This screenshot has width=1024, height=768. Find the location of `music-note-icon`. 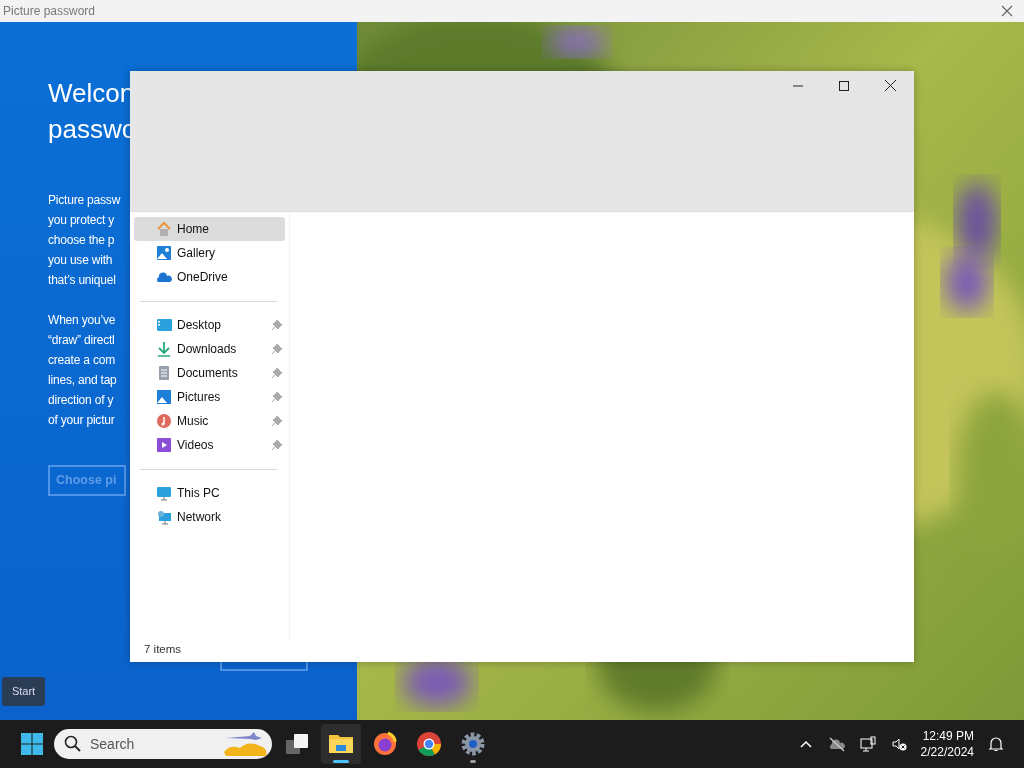

music-note-icon is located at coordinates (164, 421).